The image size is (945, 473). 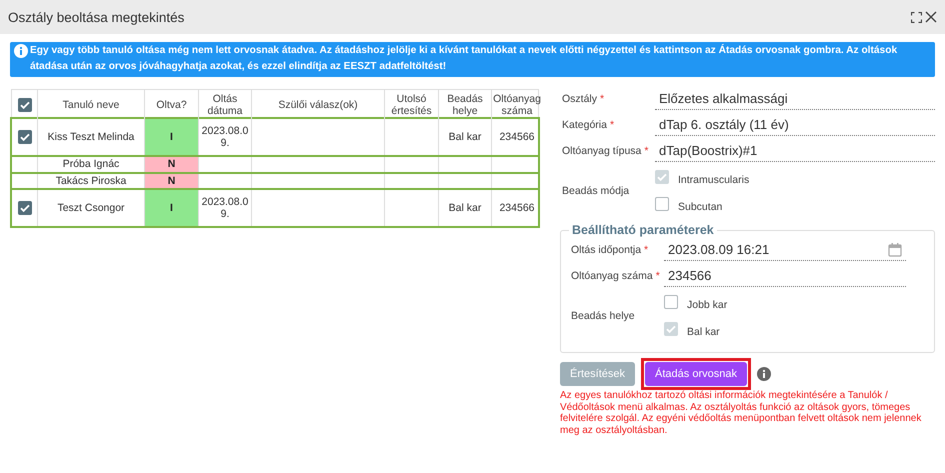 What do you see at coordinates (464, 58) in the screenshot?
I see `info-text: Egy vagy több tanuló oltása még nem lett orvosnak átadva. Az átadáshoz jelölje ki a kívánt tanulókat a nevek előtti négyzettel és kattintson az Átadás orvosnak gombra. Az oltások átadása után az orvos jóváhagyhatja azokat, és ezzel elindítja az EESZT adatfeltöltést!` at bounding box center [464, 58].